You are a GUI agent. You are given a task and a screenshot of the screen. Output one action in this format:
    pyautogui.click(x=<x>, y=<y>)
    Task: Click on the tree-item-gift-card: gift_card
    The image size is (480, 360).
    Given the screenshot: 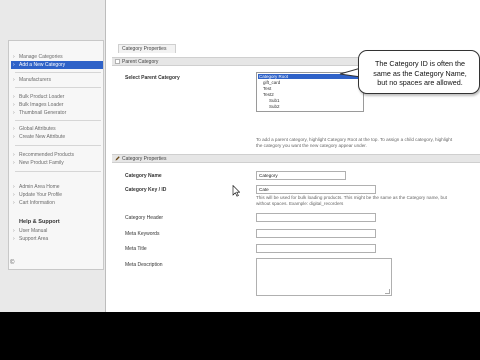 What is the action you would take?
    pyautogui.click(x=271, y=82)
    